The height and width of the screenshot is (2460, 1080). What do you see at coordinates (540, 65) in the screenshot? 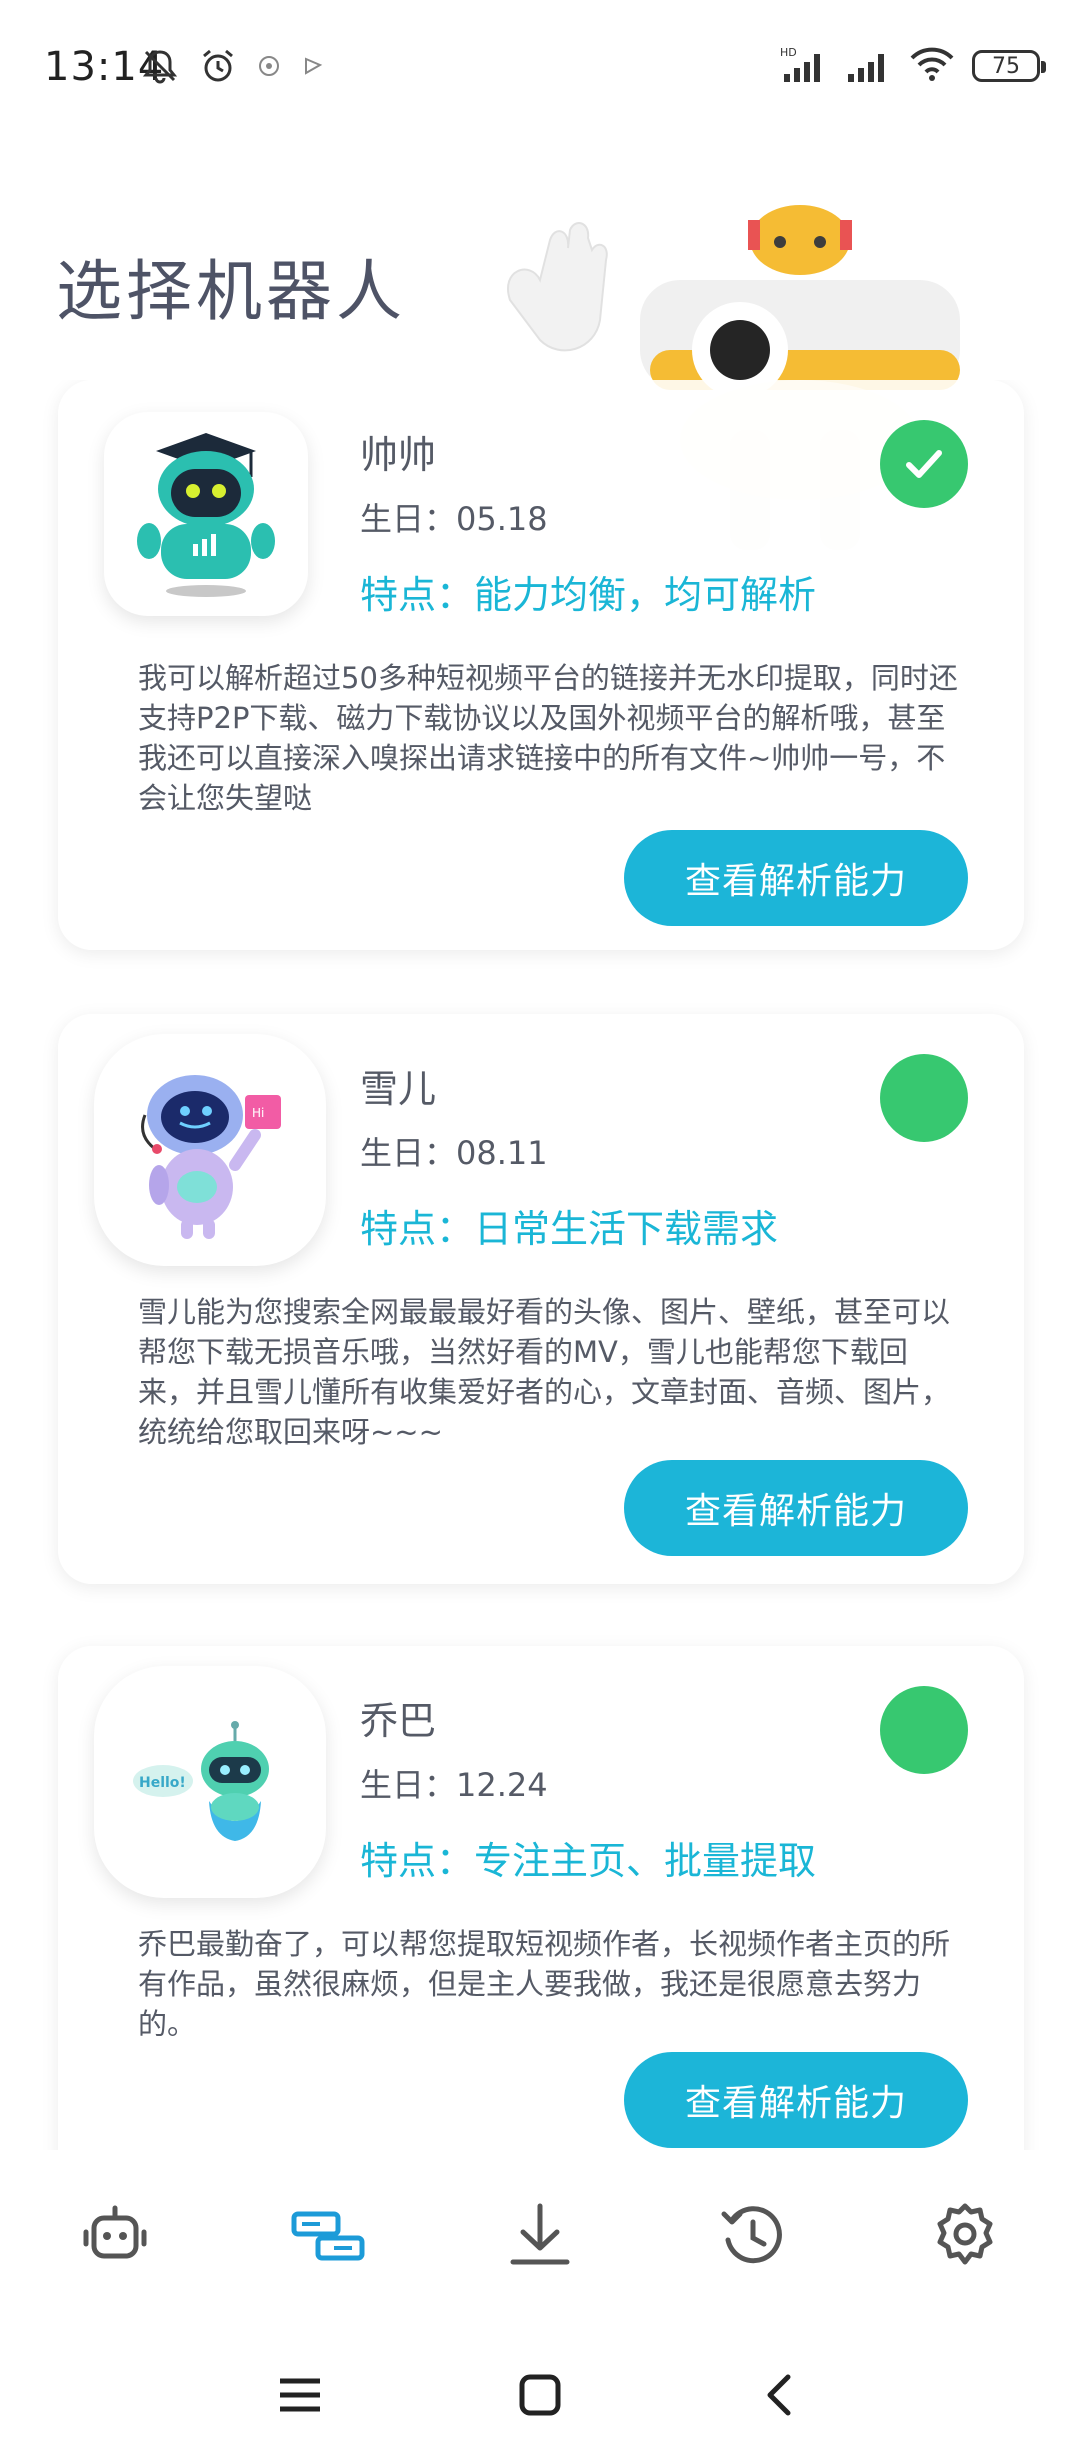
I see `status-bar: 13:14 HD 75` at bounding box center [540, 65].